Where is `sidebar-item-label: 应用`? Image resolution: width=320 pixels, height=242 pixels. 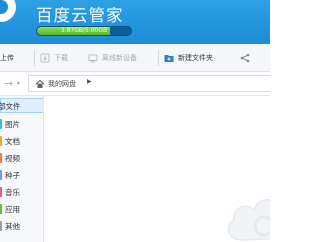 sidebar-item-label: 应用 is located at coordinates (12, 209).